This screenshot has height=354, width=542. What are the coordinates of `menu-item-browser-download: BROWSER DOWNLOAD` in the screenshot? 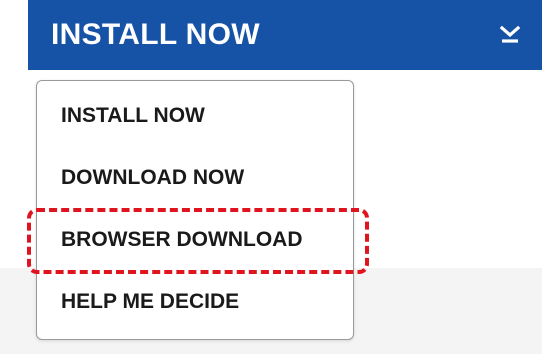 It's located at (195, 240).